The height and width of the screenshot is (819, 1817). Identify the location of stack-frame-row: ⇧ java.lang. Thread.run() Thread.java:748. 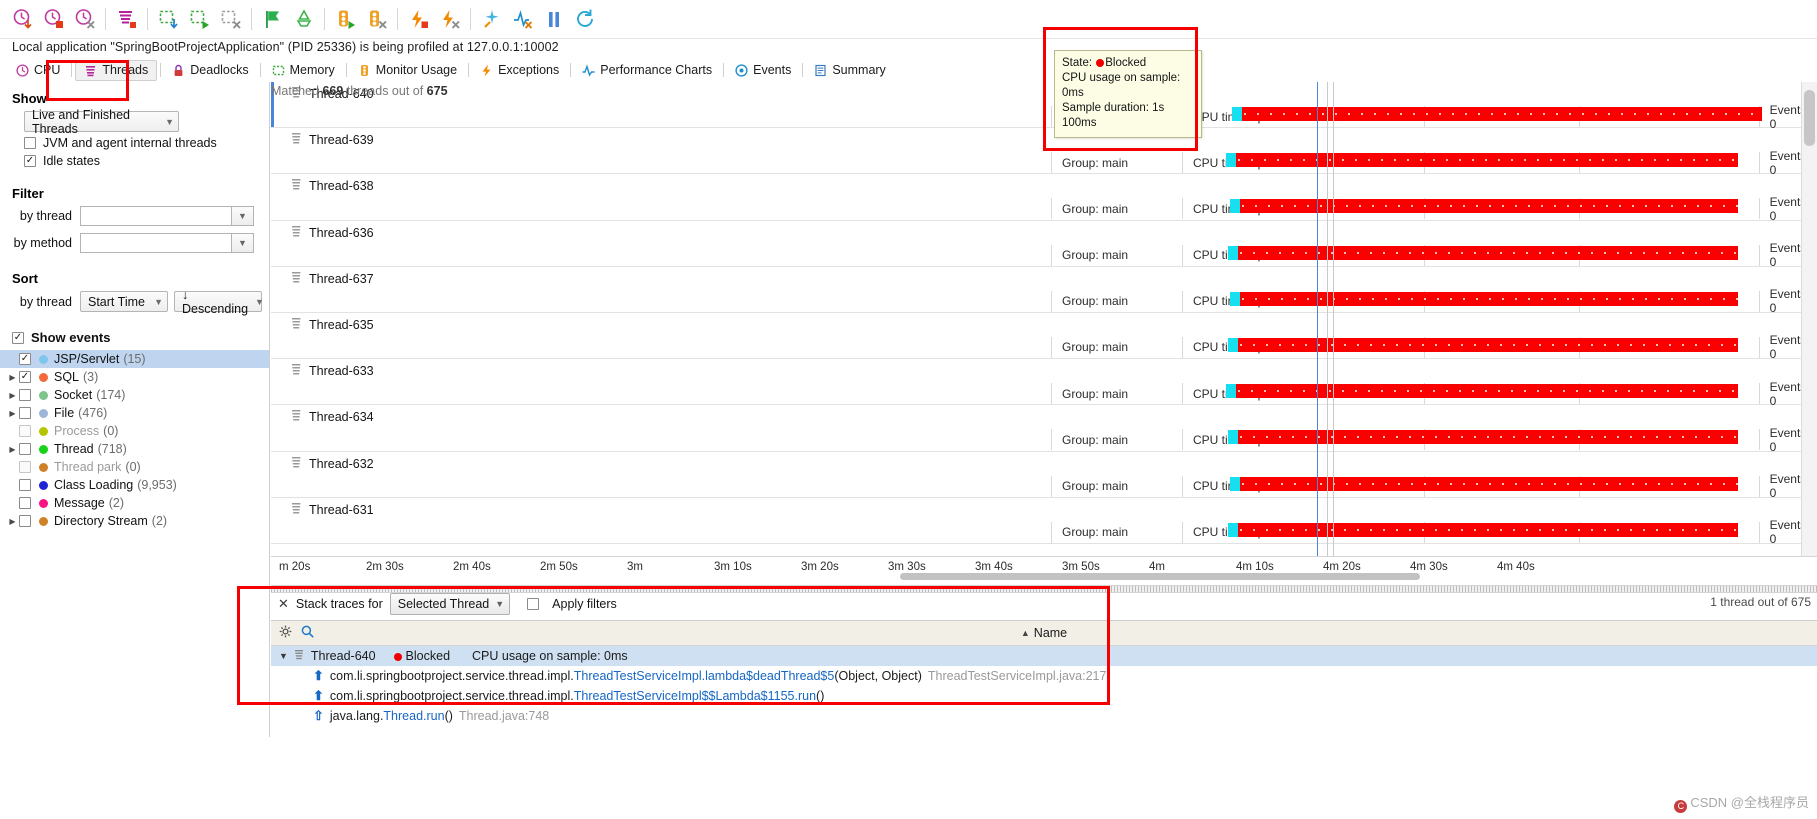
(1044, 716).